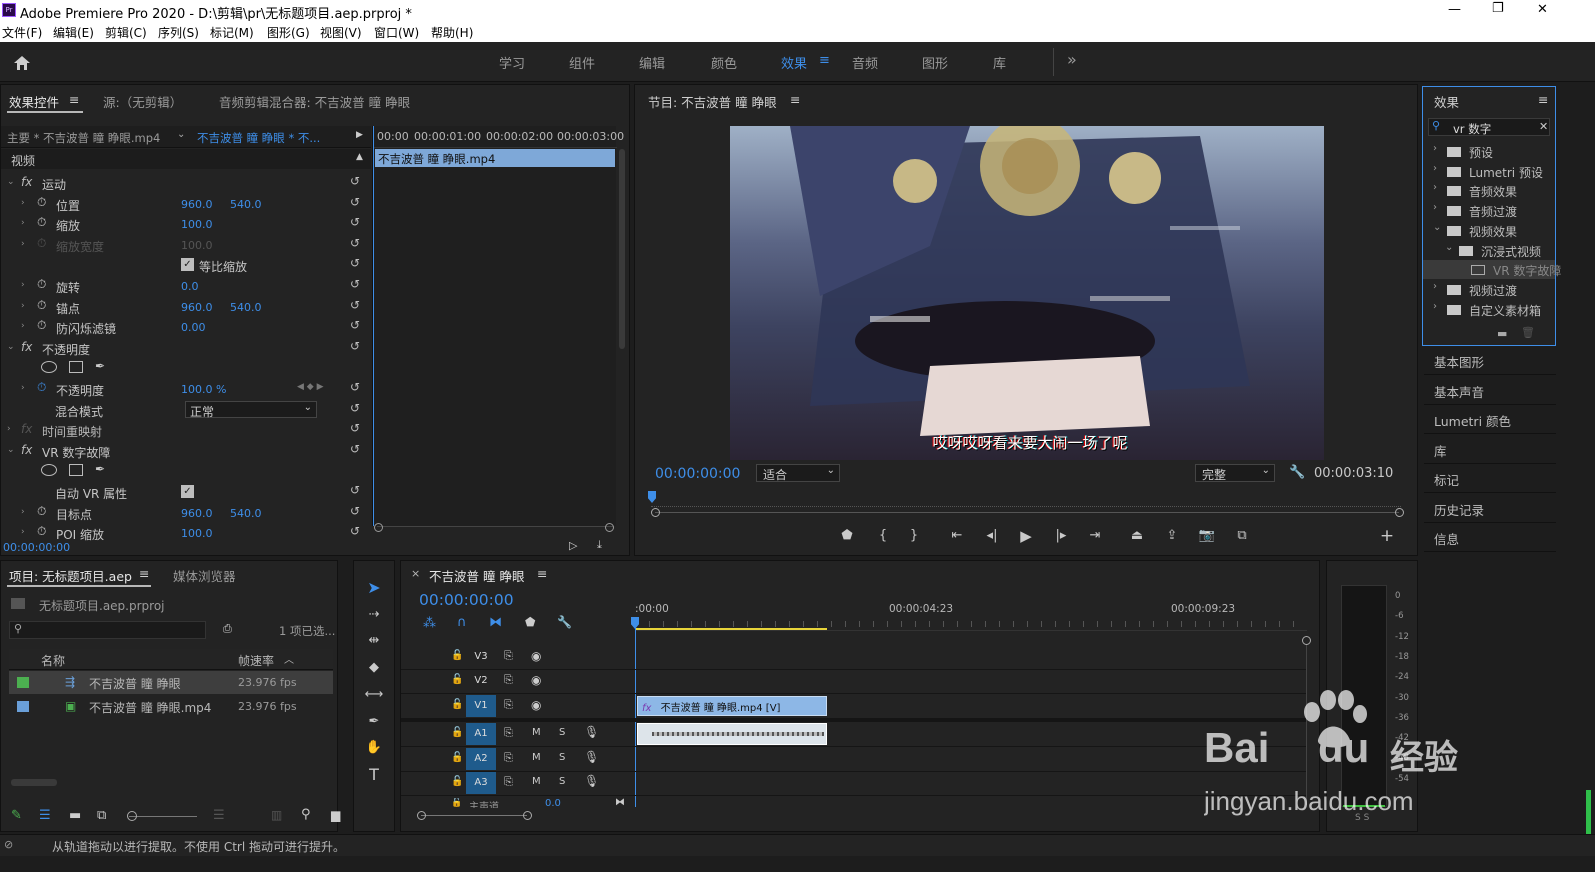  What do you see at coordinates (794, 62) in the screenshot?
I see `tab-effects: 效果` at bounding box center [794, 62].